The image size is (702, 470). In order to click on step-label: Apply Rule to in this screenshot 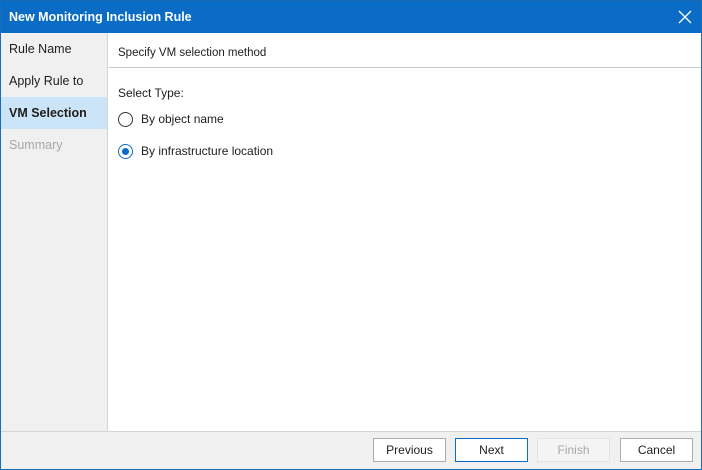, I will do `click(46, 81)`.